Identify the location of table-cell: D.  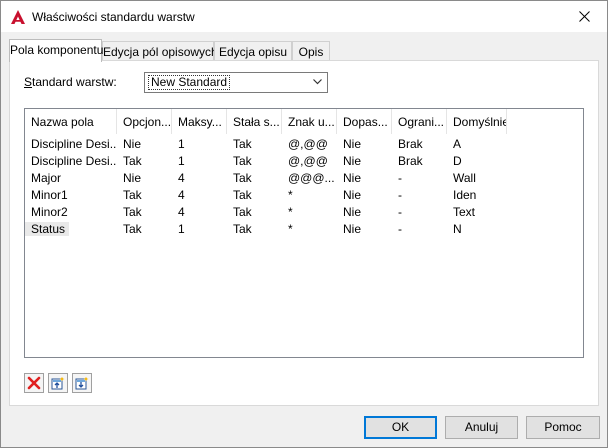
(457, 161).